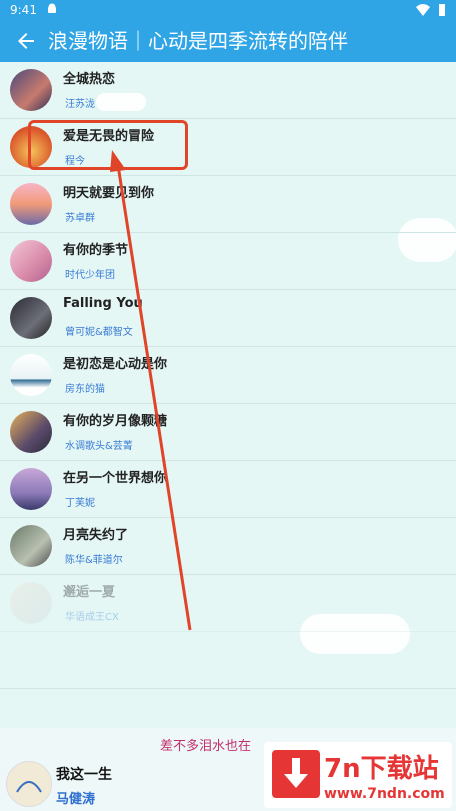 Image resolution: width=456 pixels, height=811 pixels. I want to click on list-item: 在另一个世界想你 丁芙妮, so click(228, 489).